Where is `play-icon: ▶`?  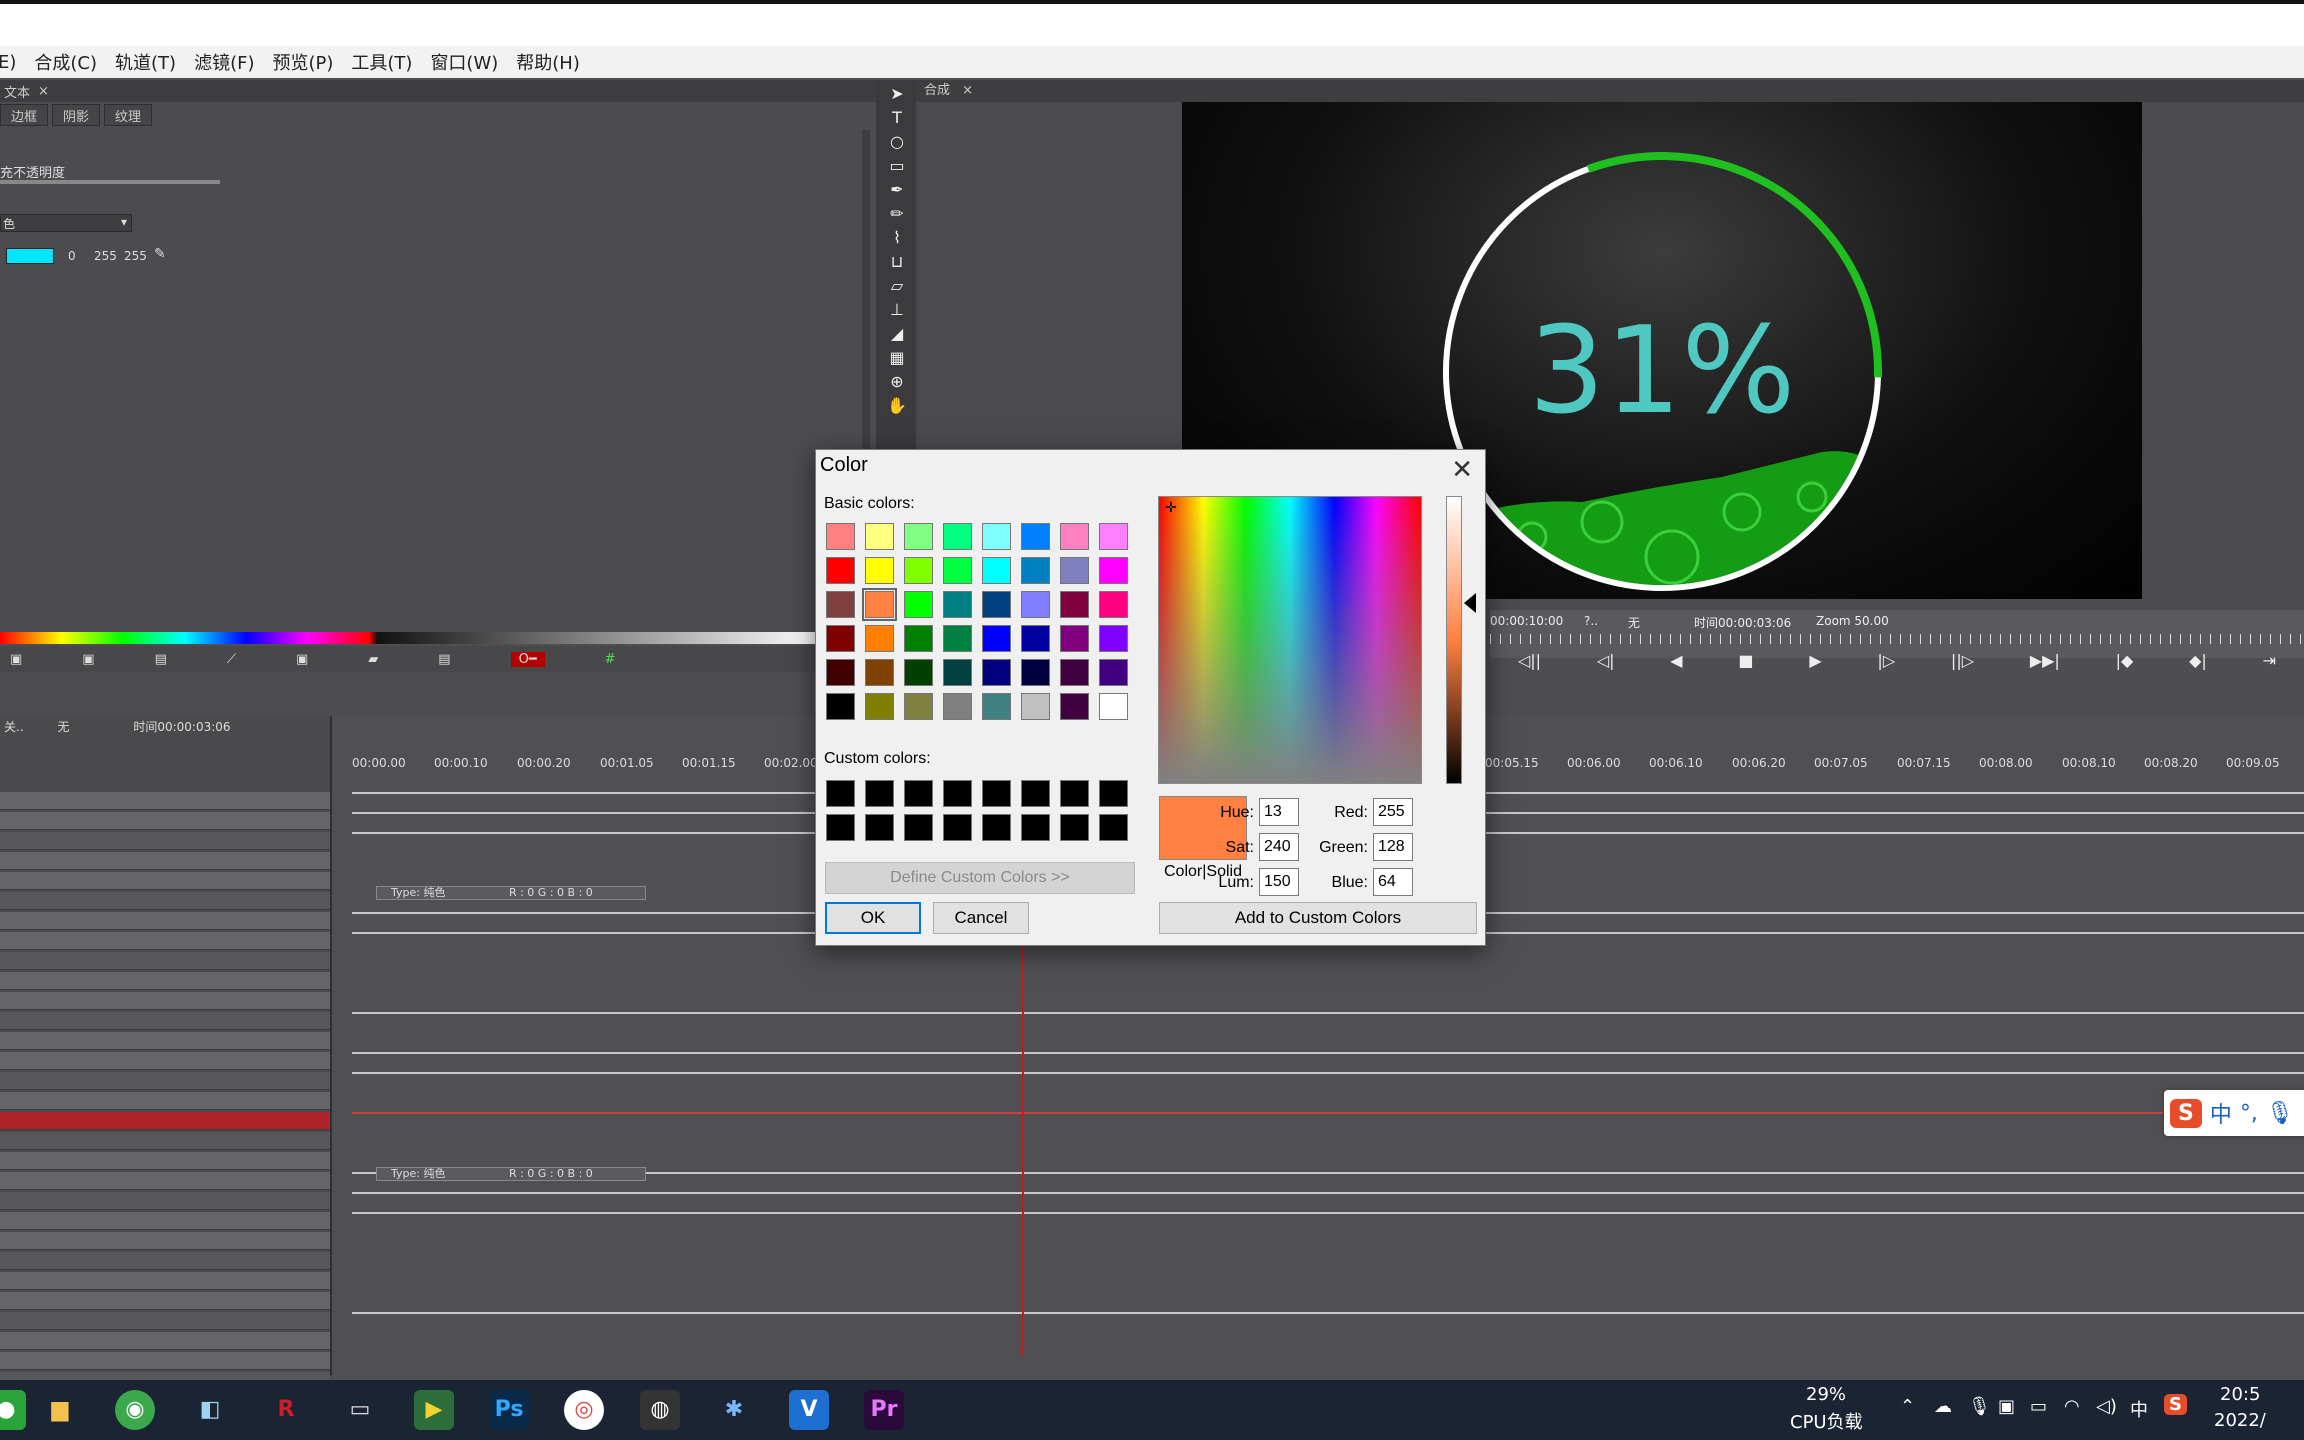
play-icon: ▶ is located at coordinates (1815, 660).